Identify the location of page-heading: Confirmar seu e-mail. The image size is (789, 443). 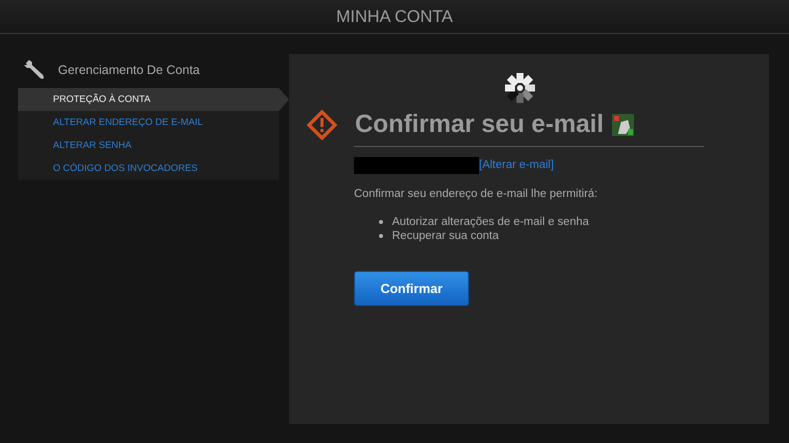
(479, 124).